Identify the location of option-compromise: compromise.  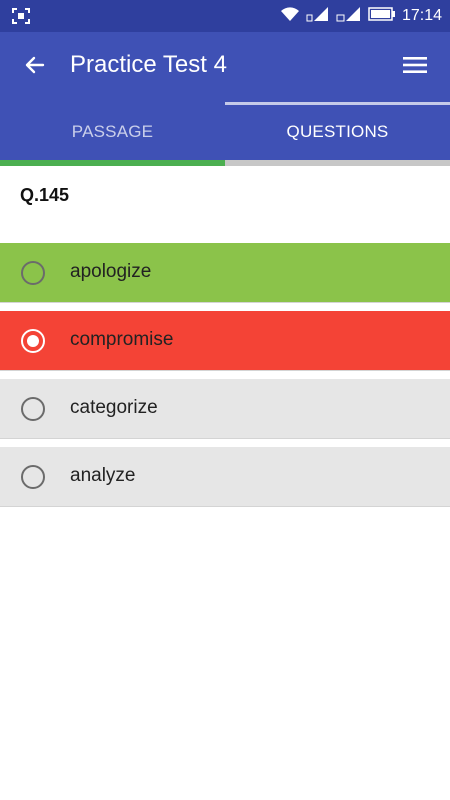
(225, 341).